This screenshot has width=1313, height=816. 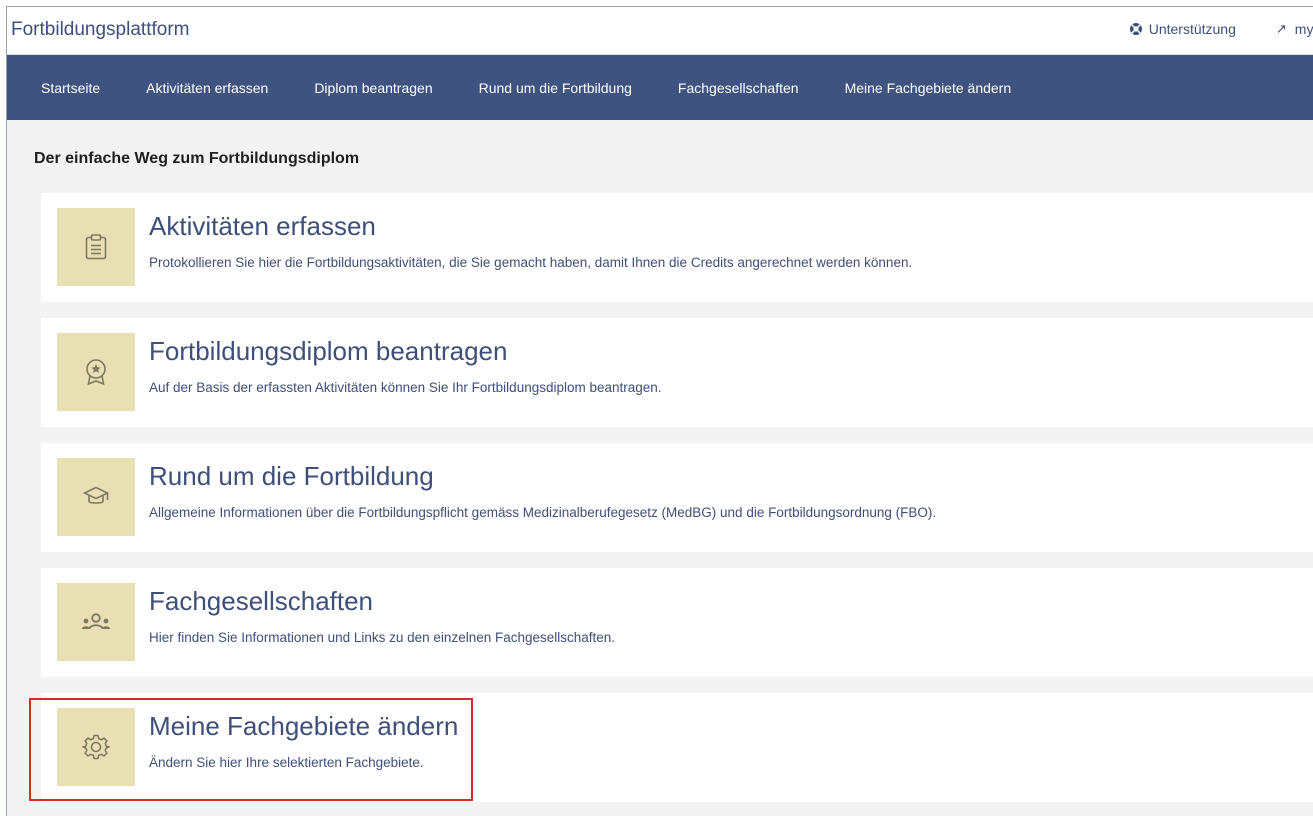 I want to click on support-link: Unterstützung, so click(x=1182, y=29).